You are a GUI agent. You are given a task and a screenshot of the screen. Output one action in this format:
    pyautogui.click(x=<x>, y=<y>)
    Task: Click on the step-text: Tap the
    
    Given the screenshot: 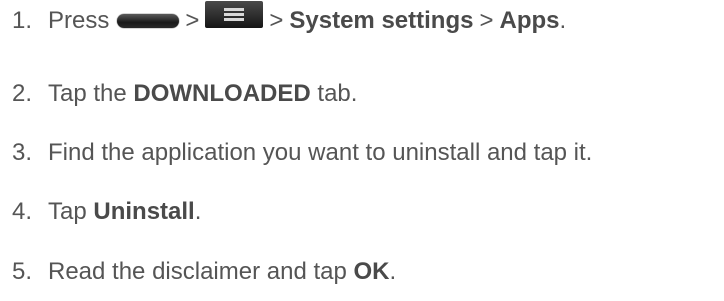 What is the action you would take?
    pyautogui.click(x=87, y=93)
    